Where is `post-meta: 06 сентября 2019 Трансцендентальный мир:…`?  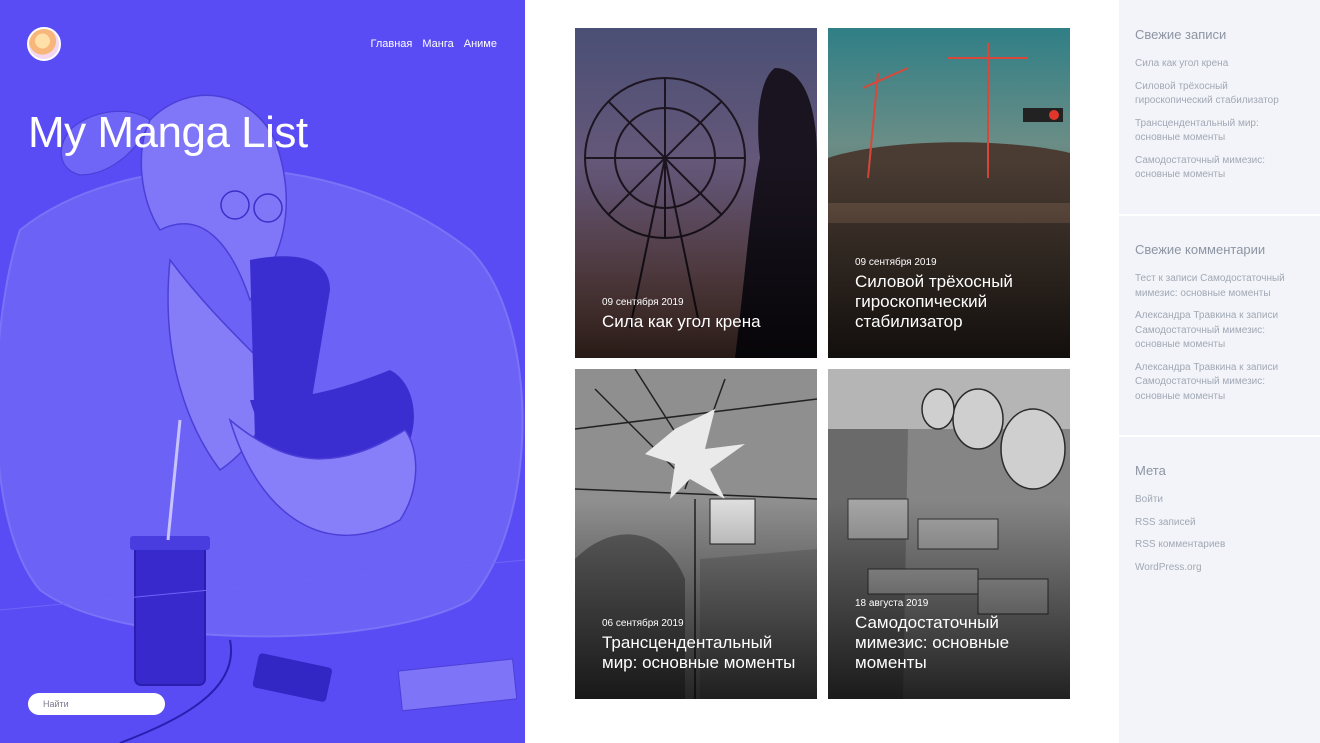 post-meta: 06 сентября 2019 Трансцендентальный мир:… is located at coordinates (699, 645).